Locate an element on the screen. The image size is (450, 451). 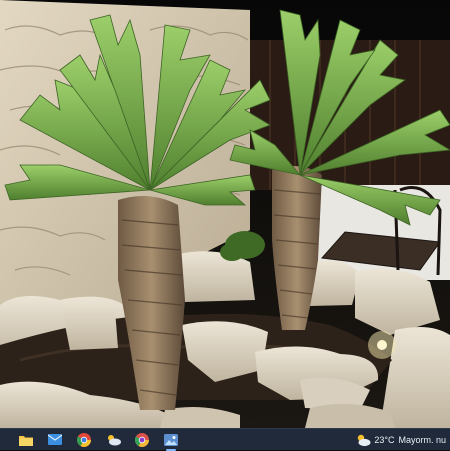
weather-temperature: 23°C is located at coordinates (384, 440).